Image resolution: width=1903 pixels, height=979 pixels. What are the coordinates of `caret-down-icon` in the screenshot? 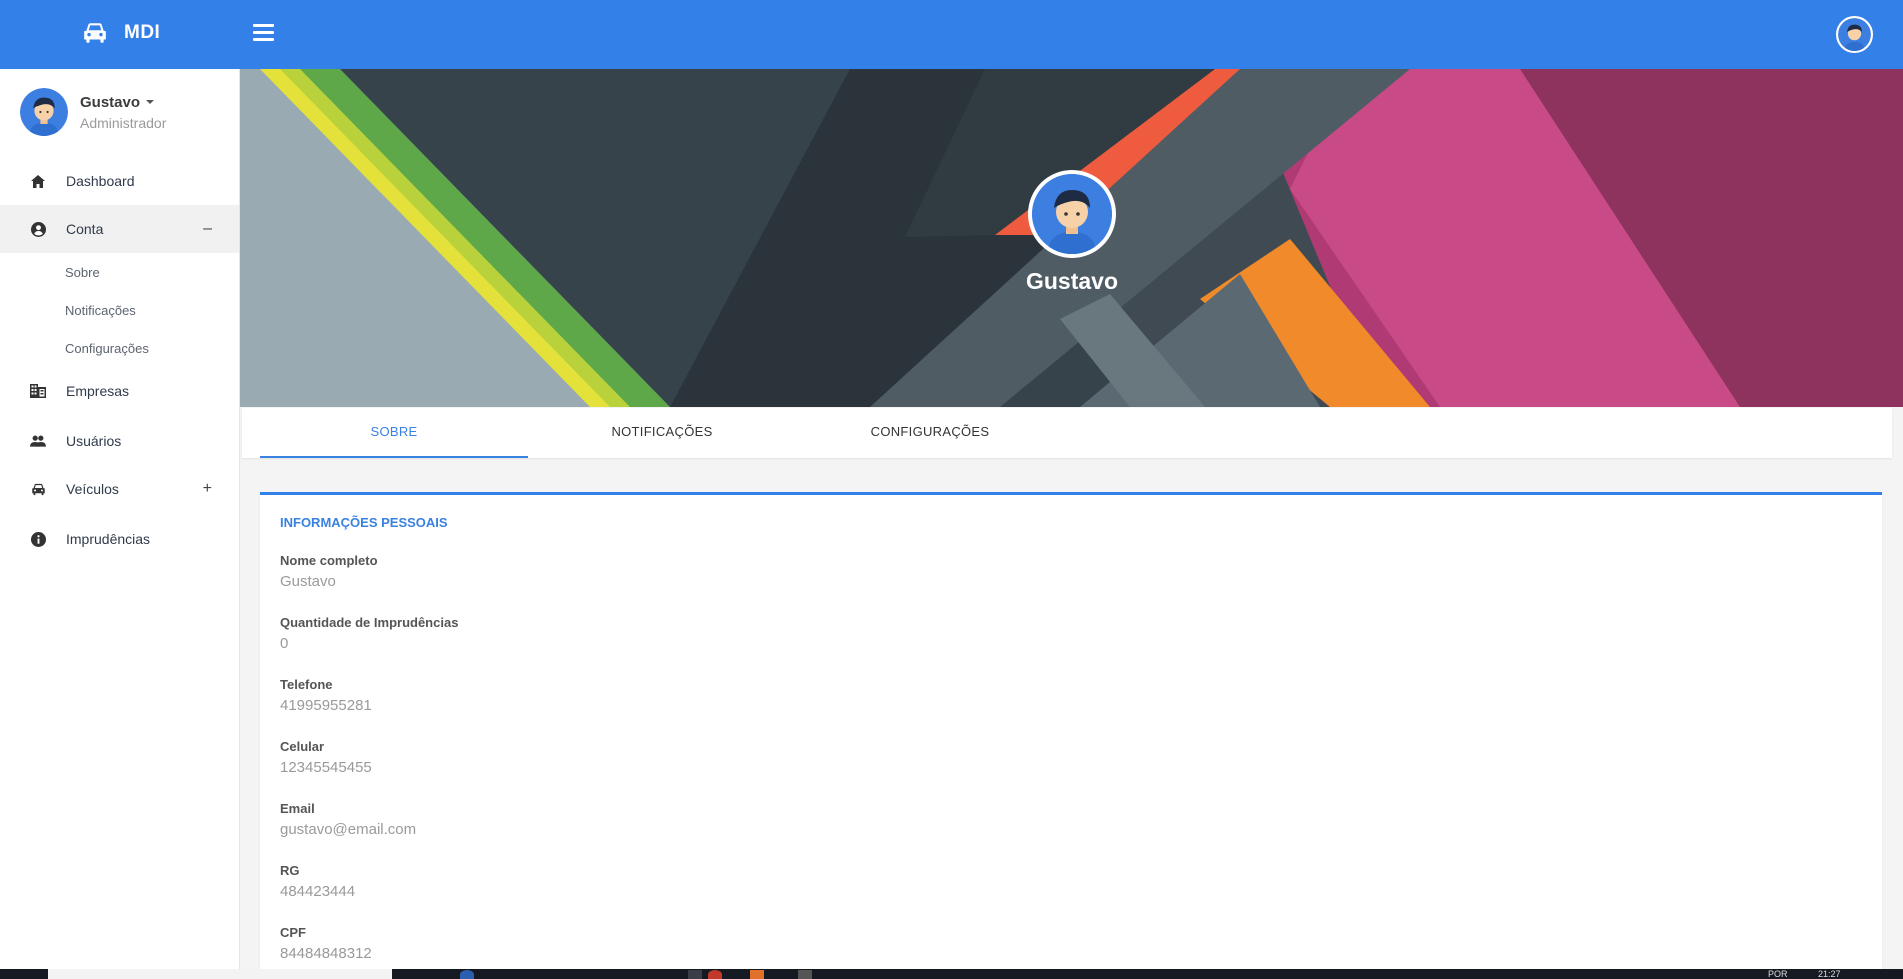 It's located at (150, 102).